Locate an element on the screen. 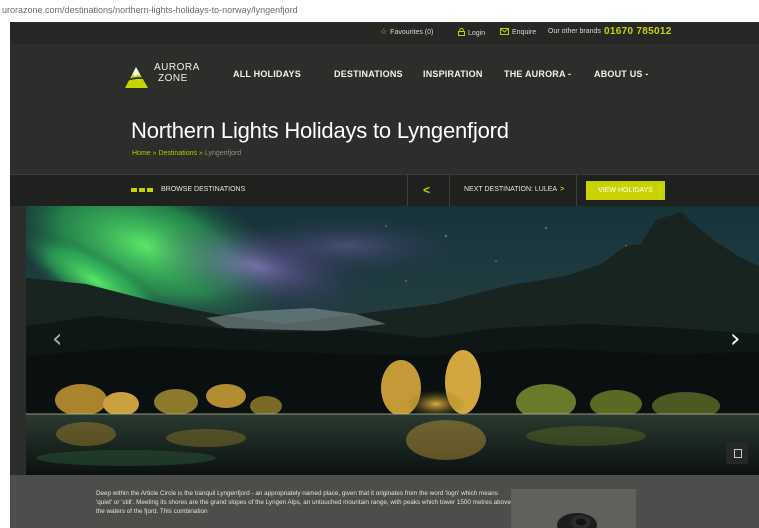 The image size is (759, 528). grid-blocks-icon is located at coordinates (142, 189).